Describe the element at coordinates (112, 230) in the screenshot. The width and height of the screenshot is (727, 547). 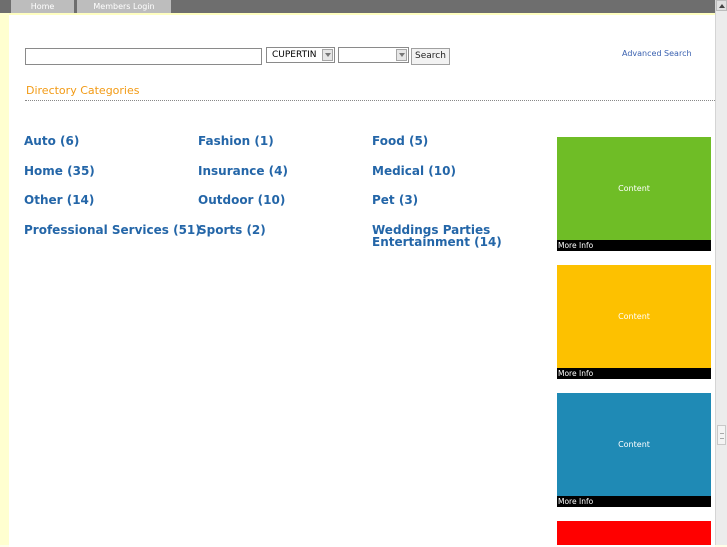
I see `category-professional-services: Professional Services (51)` at that location.